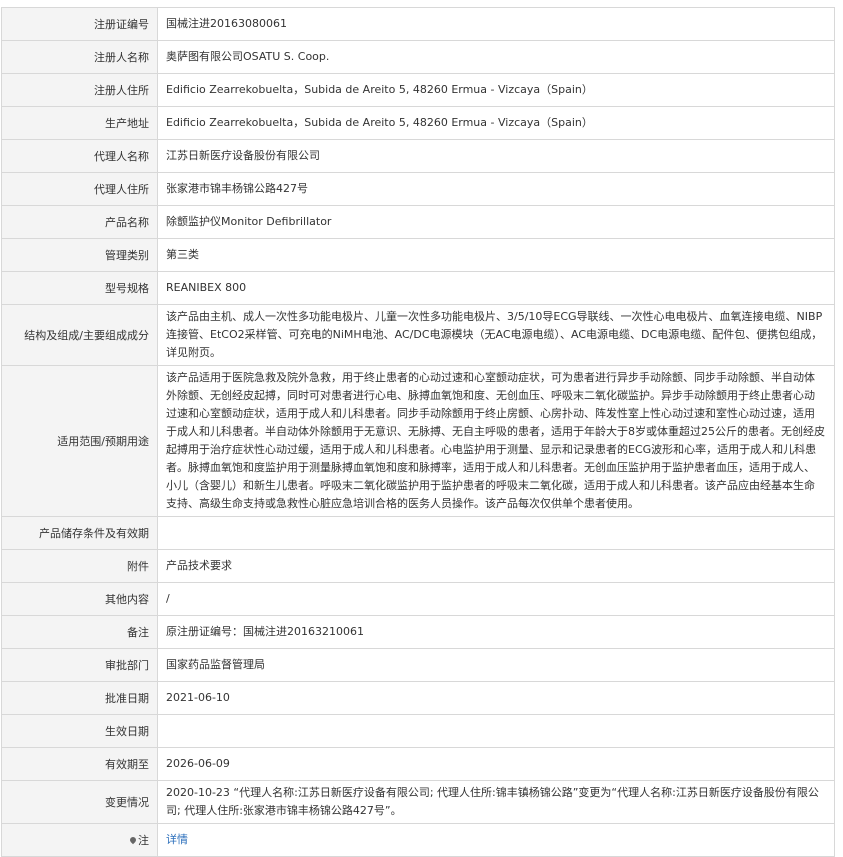 This screenshot has height=857, width=843. I want to click on row-label: 注册人名称, so click(79, 57).